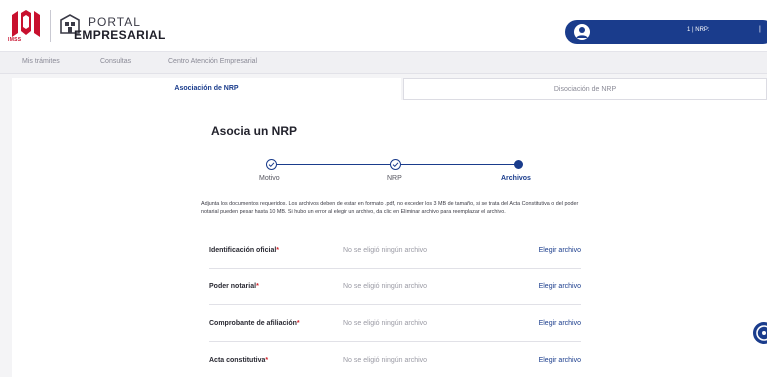  I want to click on logo-divider, so click(50, 26).